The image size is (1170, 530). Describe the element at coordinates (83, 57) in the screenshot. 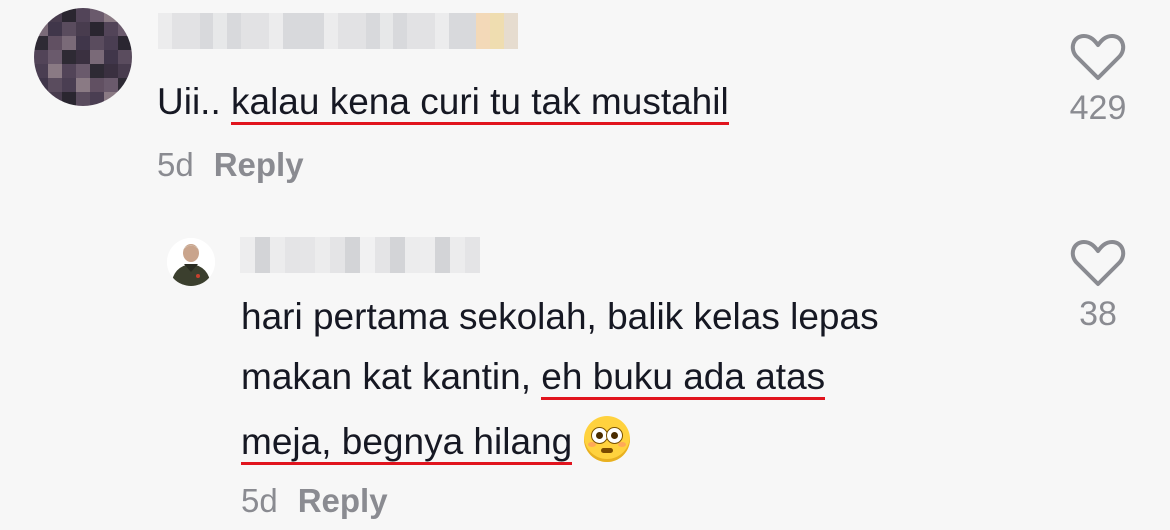

I see `avatar-blurred` at that location.